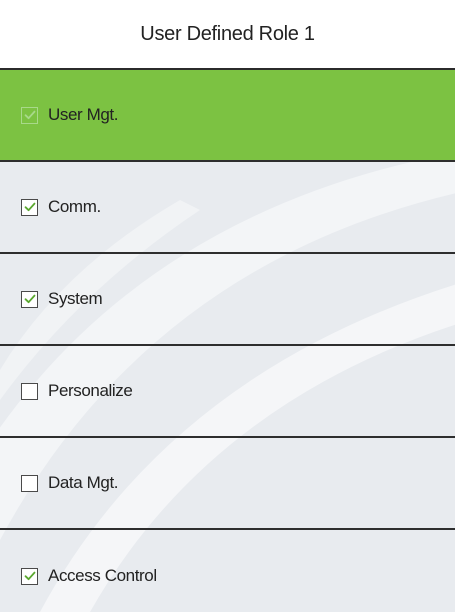 The image size is (455, 612). Describe the element at coordinates (83, 482) in the screenshot. I see `role-item-label: Data Mgt.` at that location.